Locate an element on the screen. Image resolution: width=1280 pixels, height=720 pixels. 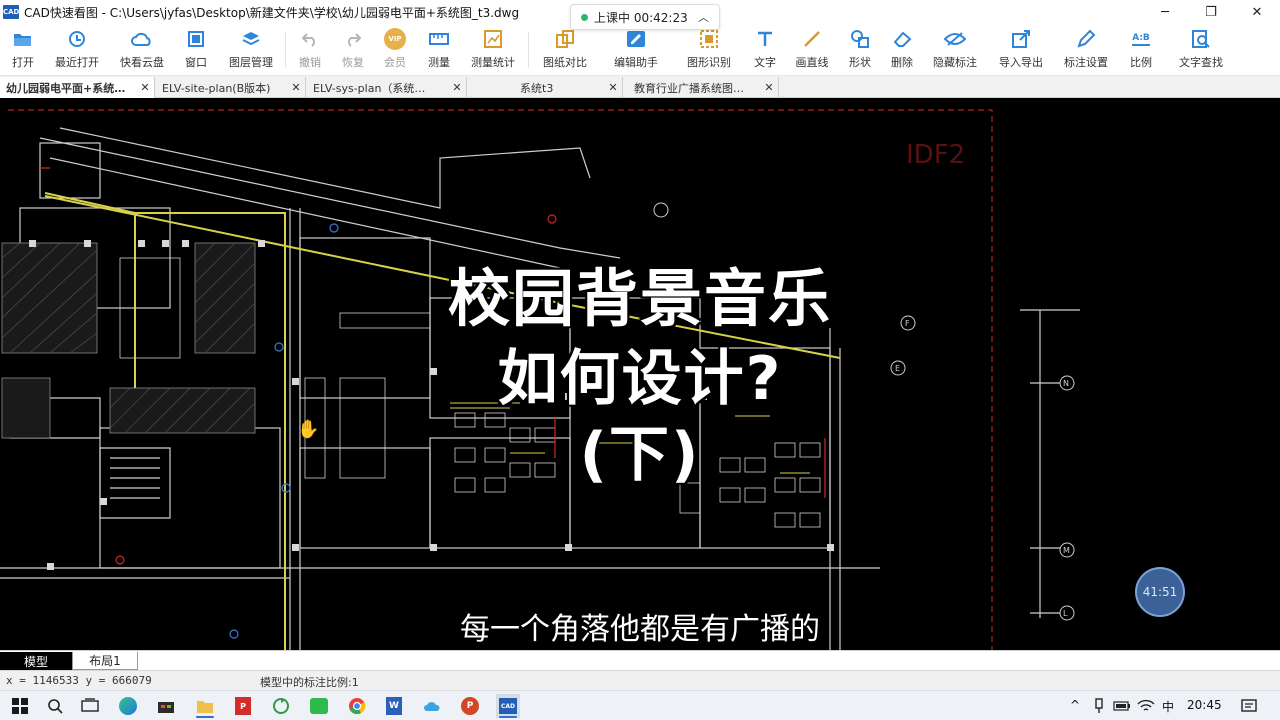
sync-app-icon is located at coordinates (281, 706).